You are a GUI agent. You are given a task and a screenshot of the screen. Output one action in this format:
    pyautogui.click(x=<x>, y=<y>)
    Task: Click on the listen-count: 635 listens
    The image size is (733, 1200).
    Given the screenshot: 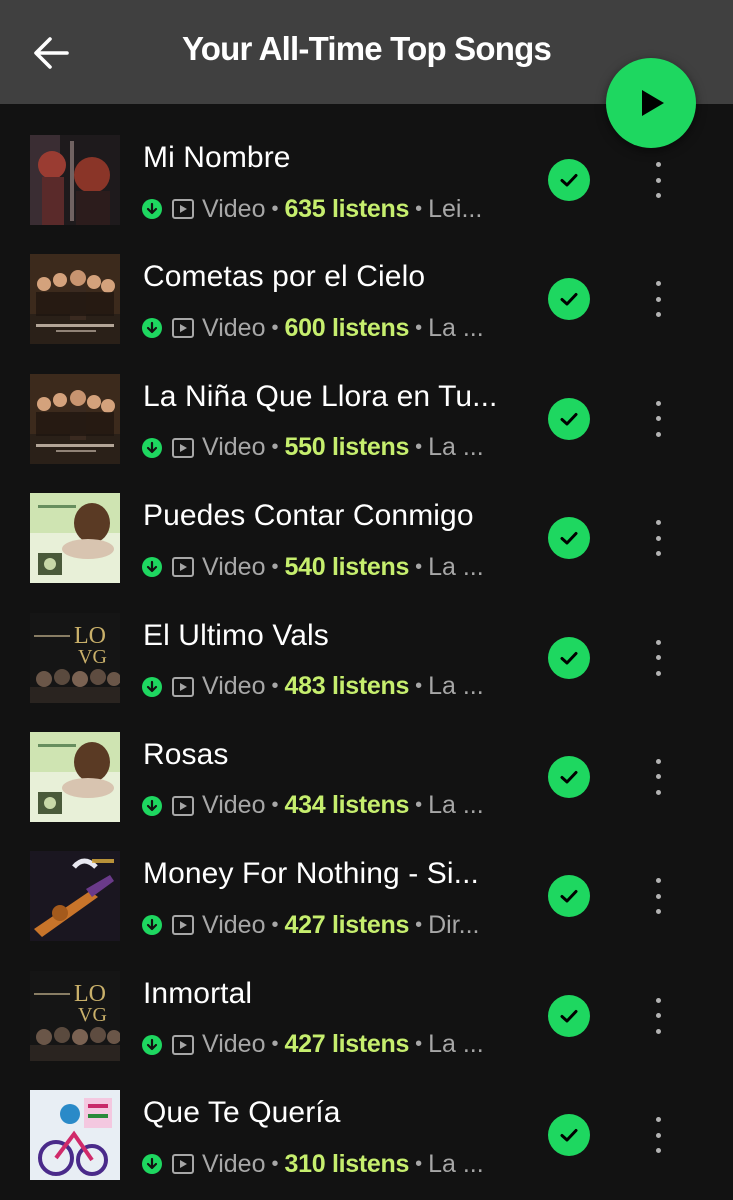 What is the action you would take?
    pyautogui.click(x=347, y=208)
    